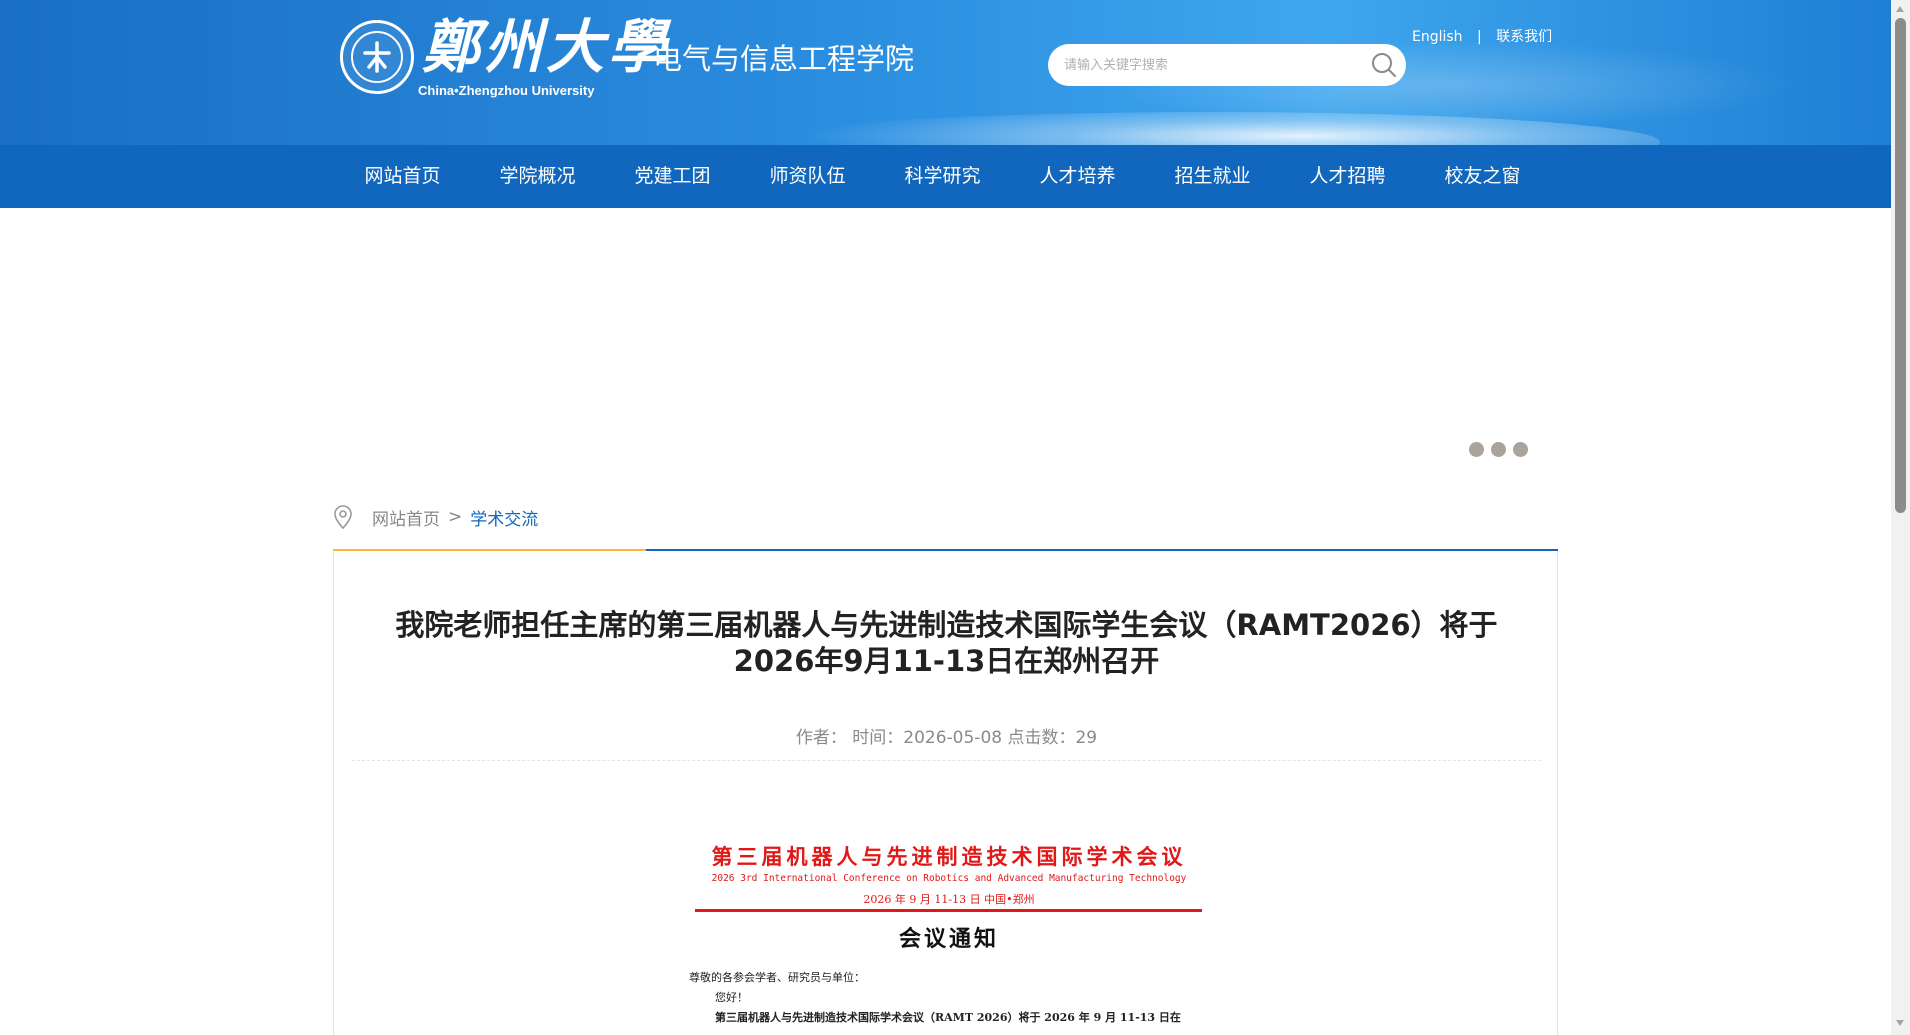  I want to click on contact-us-link: 联系我们, so click(1524, 37).